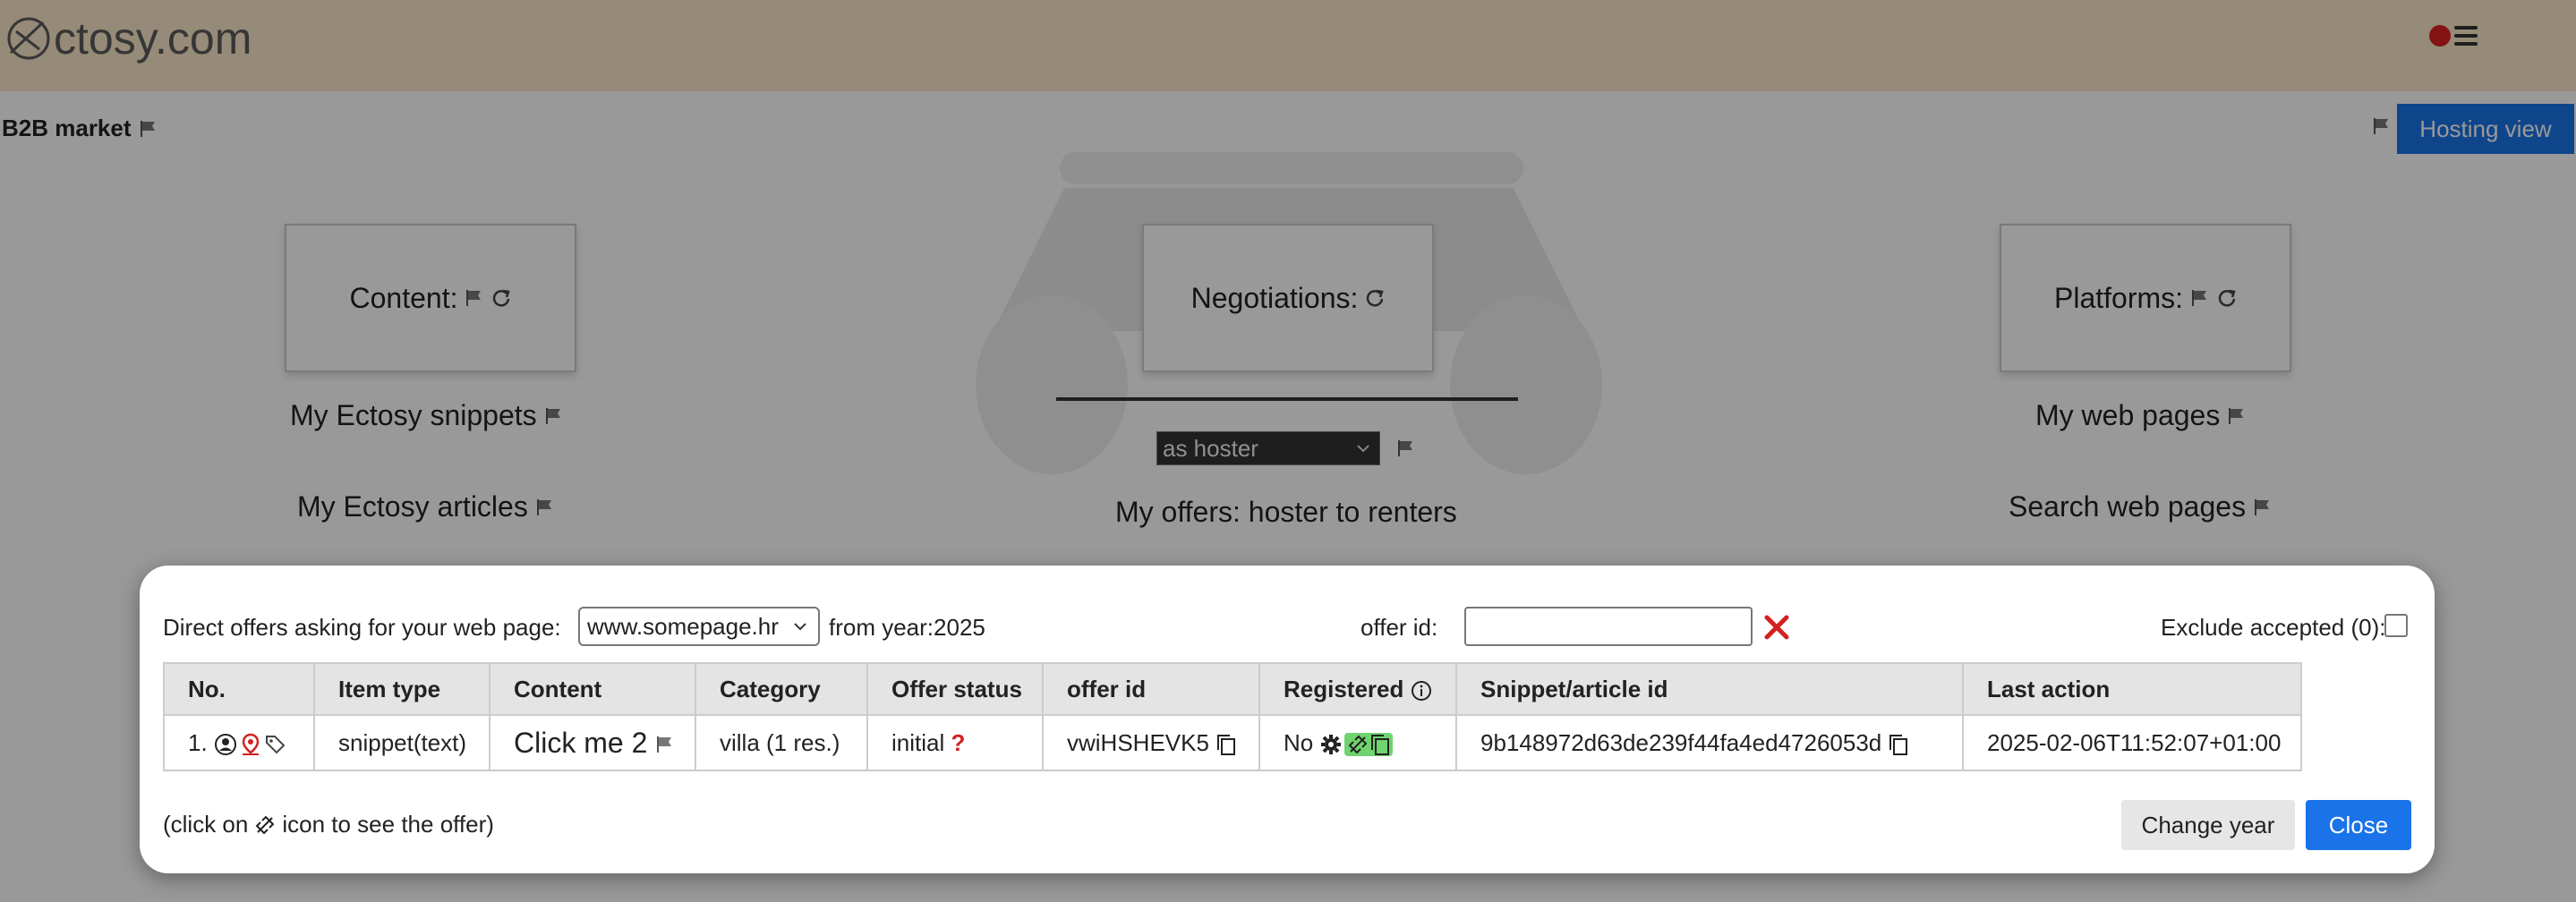  I want to click on change-year-button: Change year, so click(2208, 825).